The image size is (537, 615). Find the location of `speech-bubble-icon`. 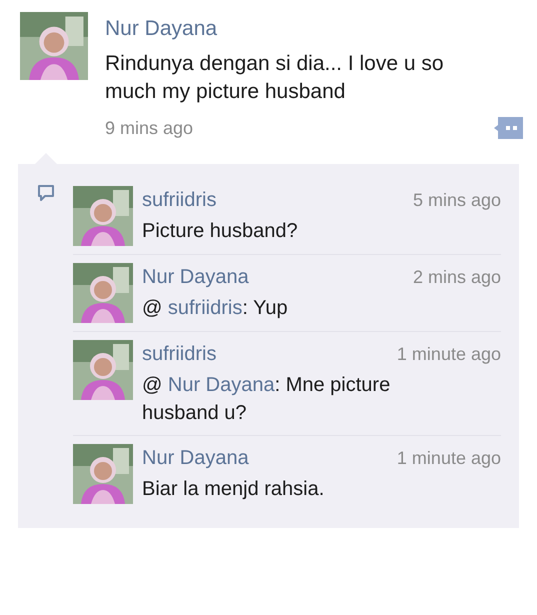

speech-bubble-icon is located at coordinates (45, 193).